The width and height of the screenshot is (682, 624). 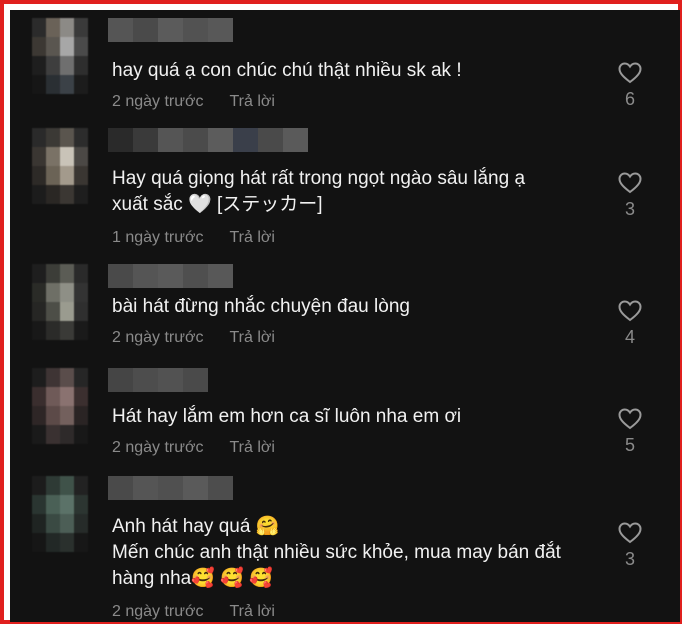 I want to click on like-count: 5, so click(x=629, y=445).